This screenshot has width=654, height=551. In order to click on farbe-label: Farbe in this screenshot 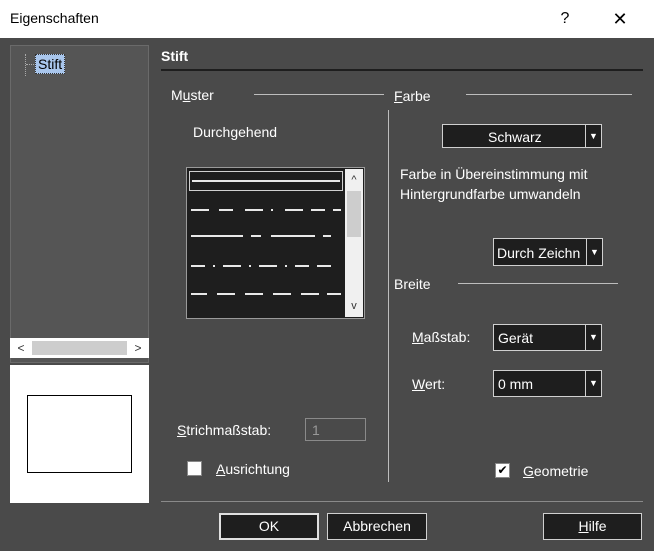, I will do `click(412, 96)`.